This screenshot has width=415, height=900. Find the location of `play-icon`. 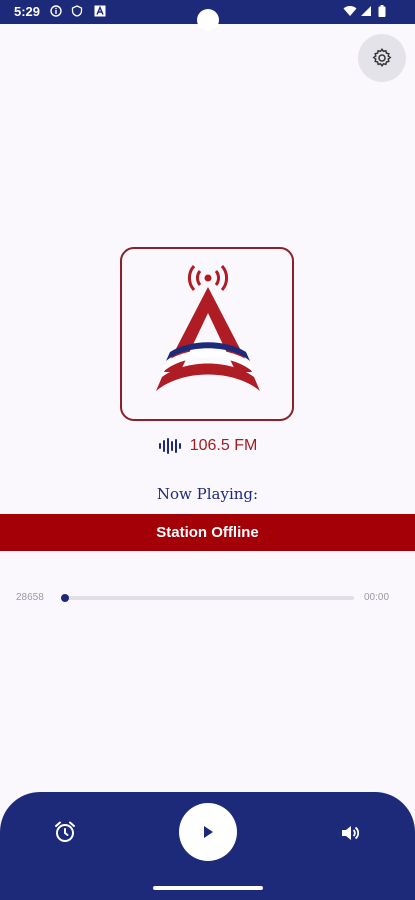

play-icon is located at coordinates (208, 832).